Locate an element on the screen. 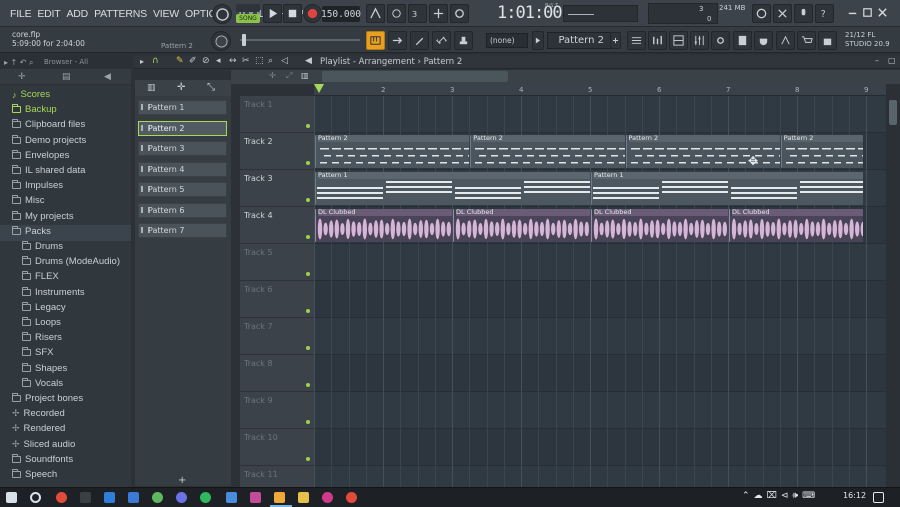 Image resolution: width=900 pixels, height=507 pixels. playlist-clip: Pattern 2 is located at coordinates (821, 151).